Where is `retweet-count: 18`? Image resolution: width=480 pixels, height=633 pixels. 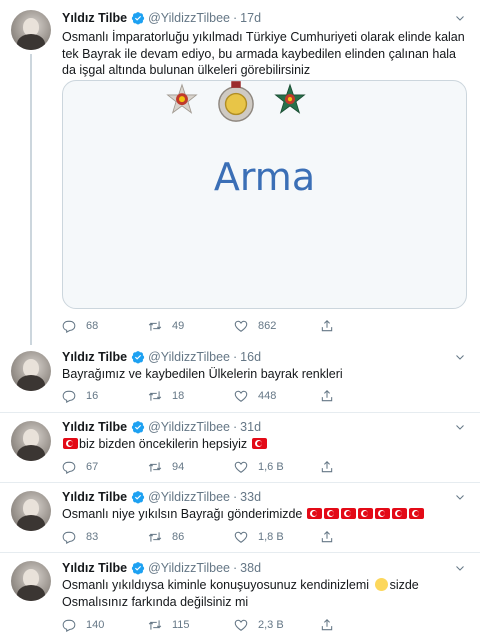 retweet-count: 18 is located at coordinates (178, 396).